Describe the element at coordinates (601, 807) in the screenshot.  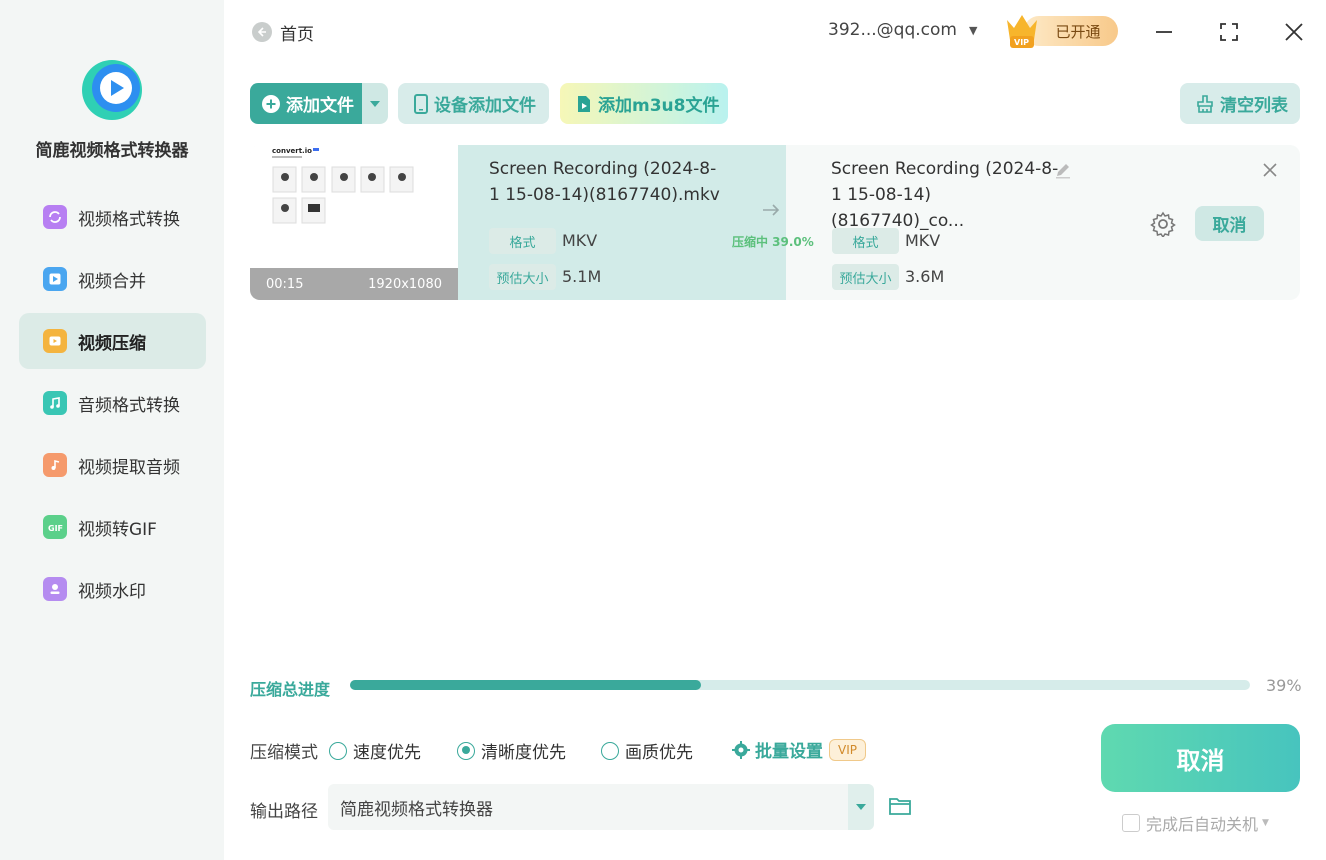
I see `output-path-select: 简鹿视频格式转换器` at that location.